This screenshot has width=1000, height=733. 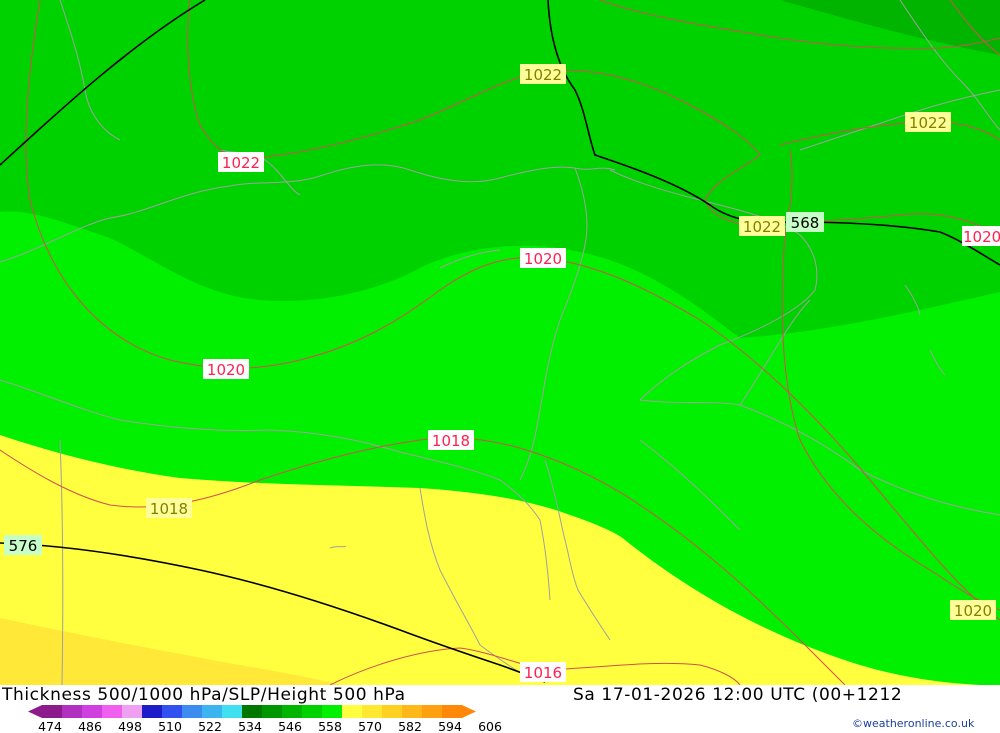 I want to click on isobar-label-text: 1016, so click(x=543, y=673).